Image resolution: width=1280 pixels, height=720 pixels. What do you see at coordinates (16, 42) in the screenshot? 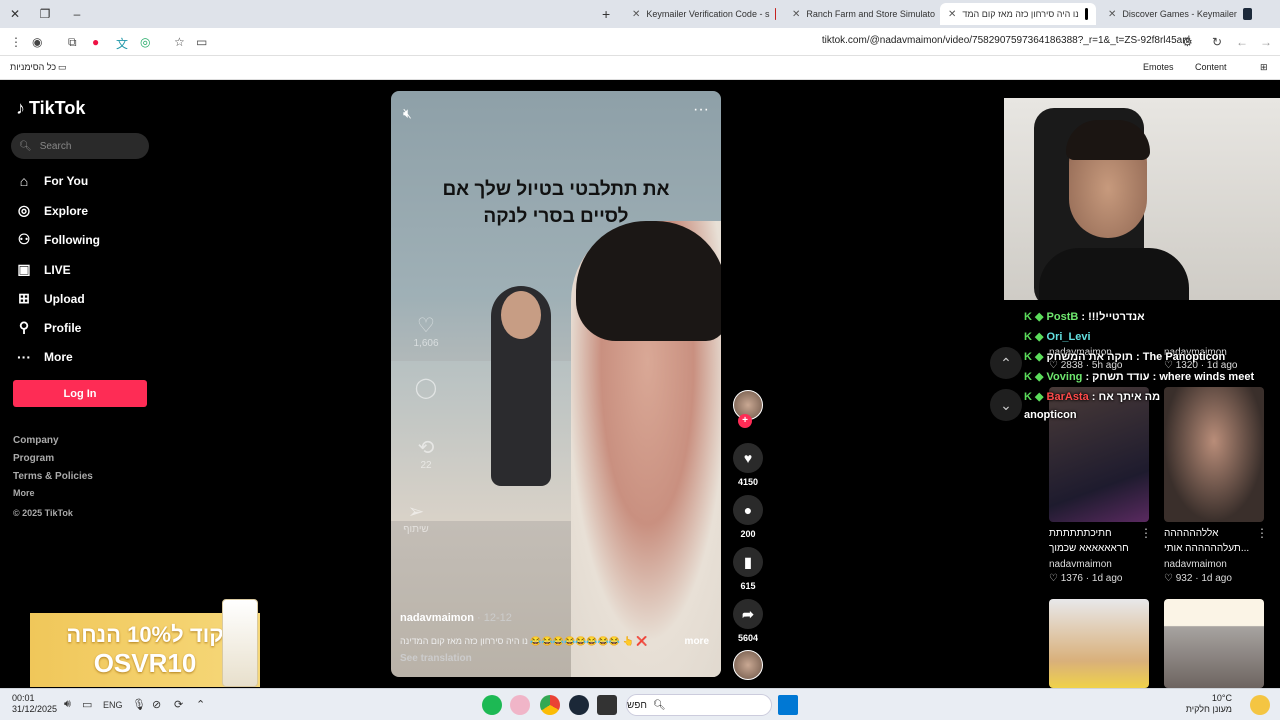
I see `menu-dots-icon: ⋮` at bounding box center [16, 42].